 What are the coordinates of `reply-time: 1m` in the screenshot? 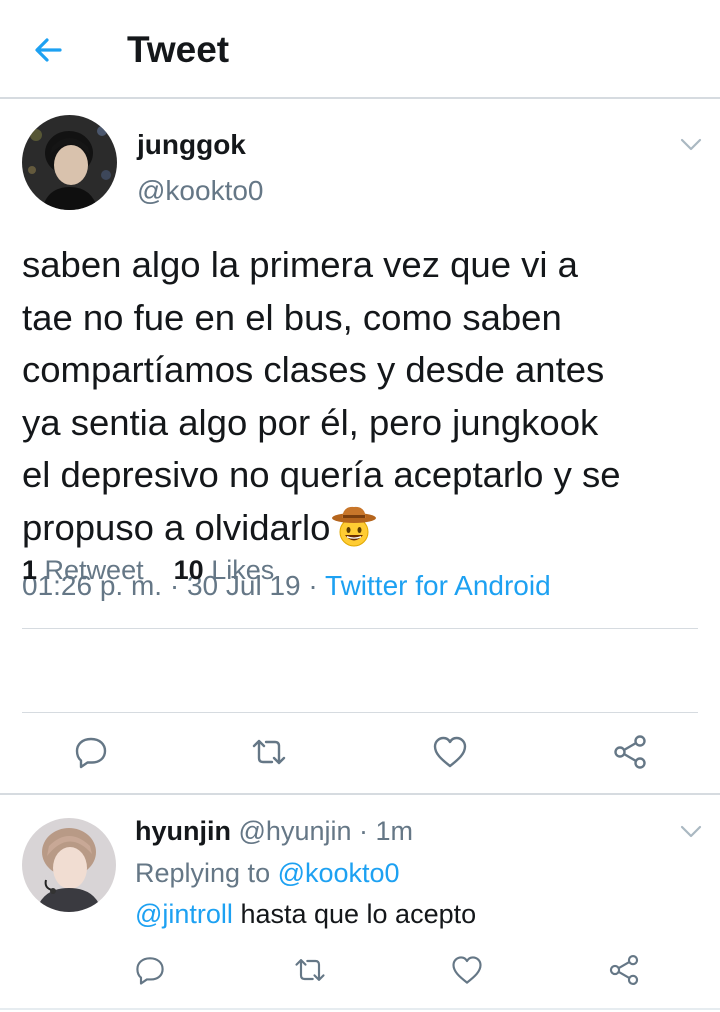 It's located at (394, 831).